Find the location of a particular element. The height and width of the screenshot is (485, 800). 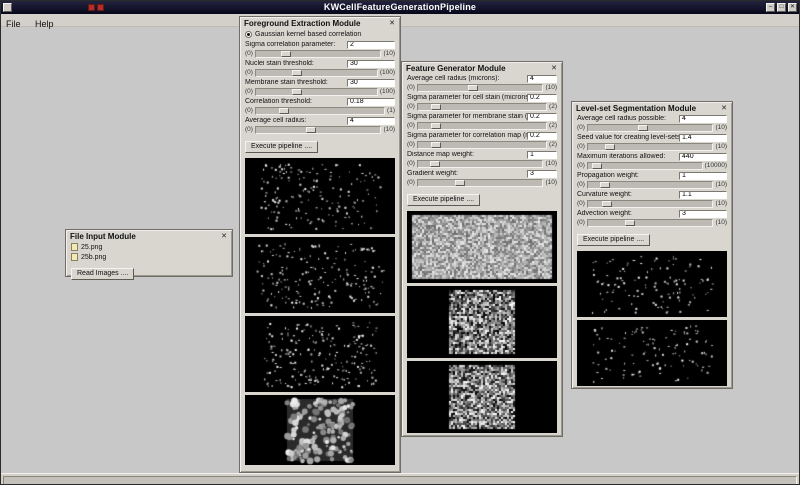

param-nuclei-threshold: Nuclei stain threshold: (0) (100) is located at coordinates (320, 68).